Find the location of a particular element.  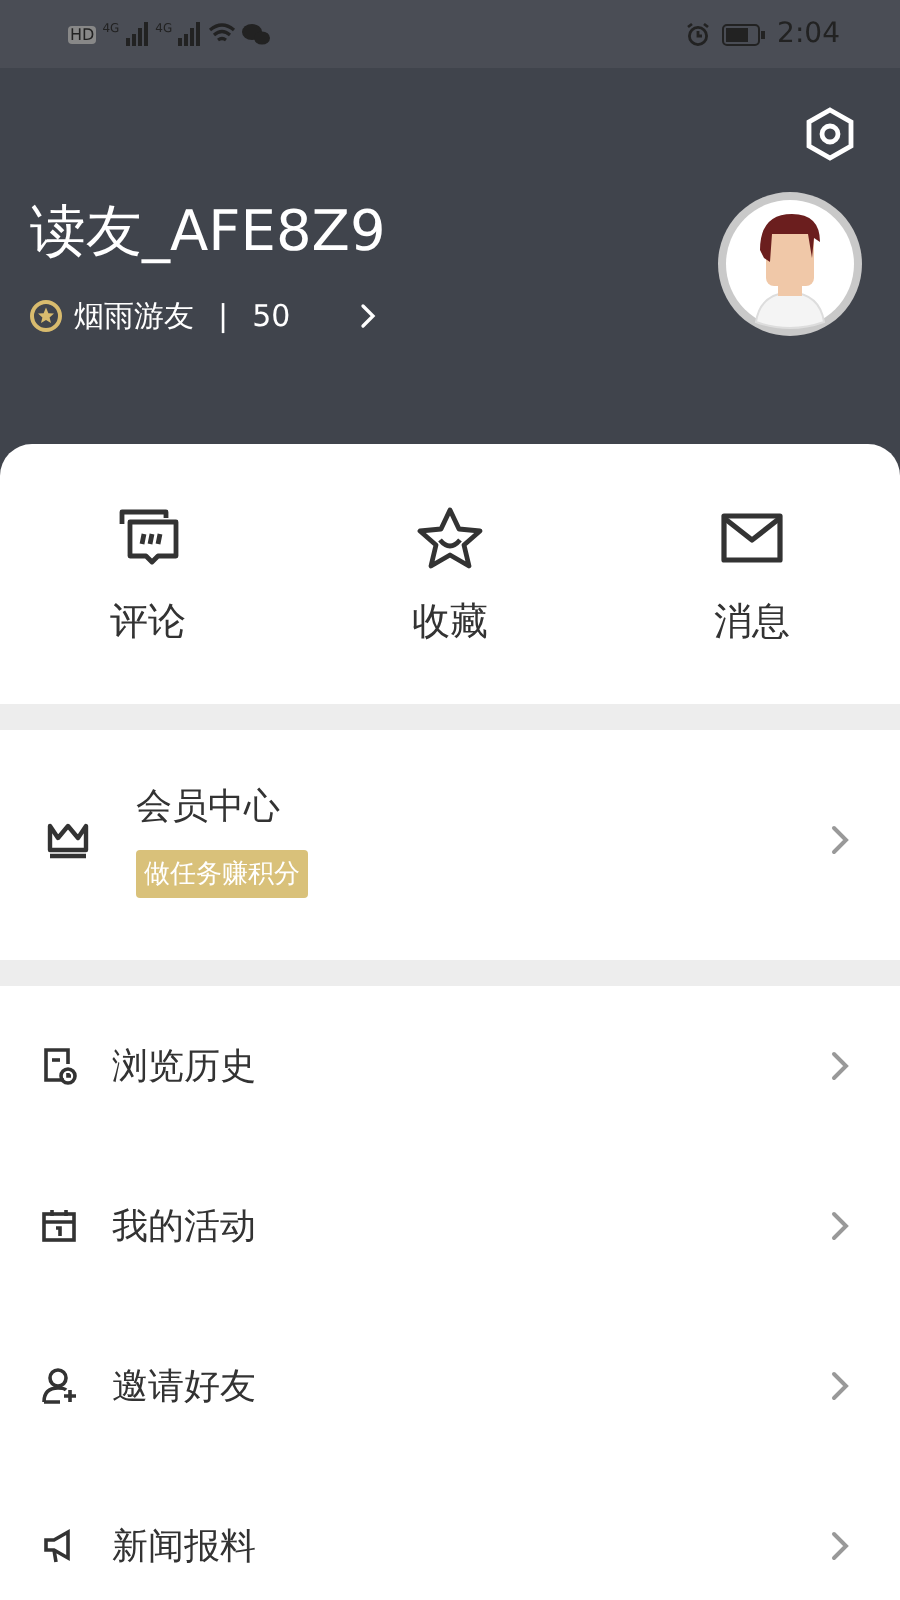

quick-action: 收藏 is located at coordinates (450, 576).